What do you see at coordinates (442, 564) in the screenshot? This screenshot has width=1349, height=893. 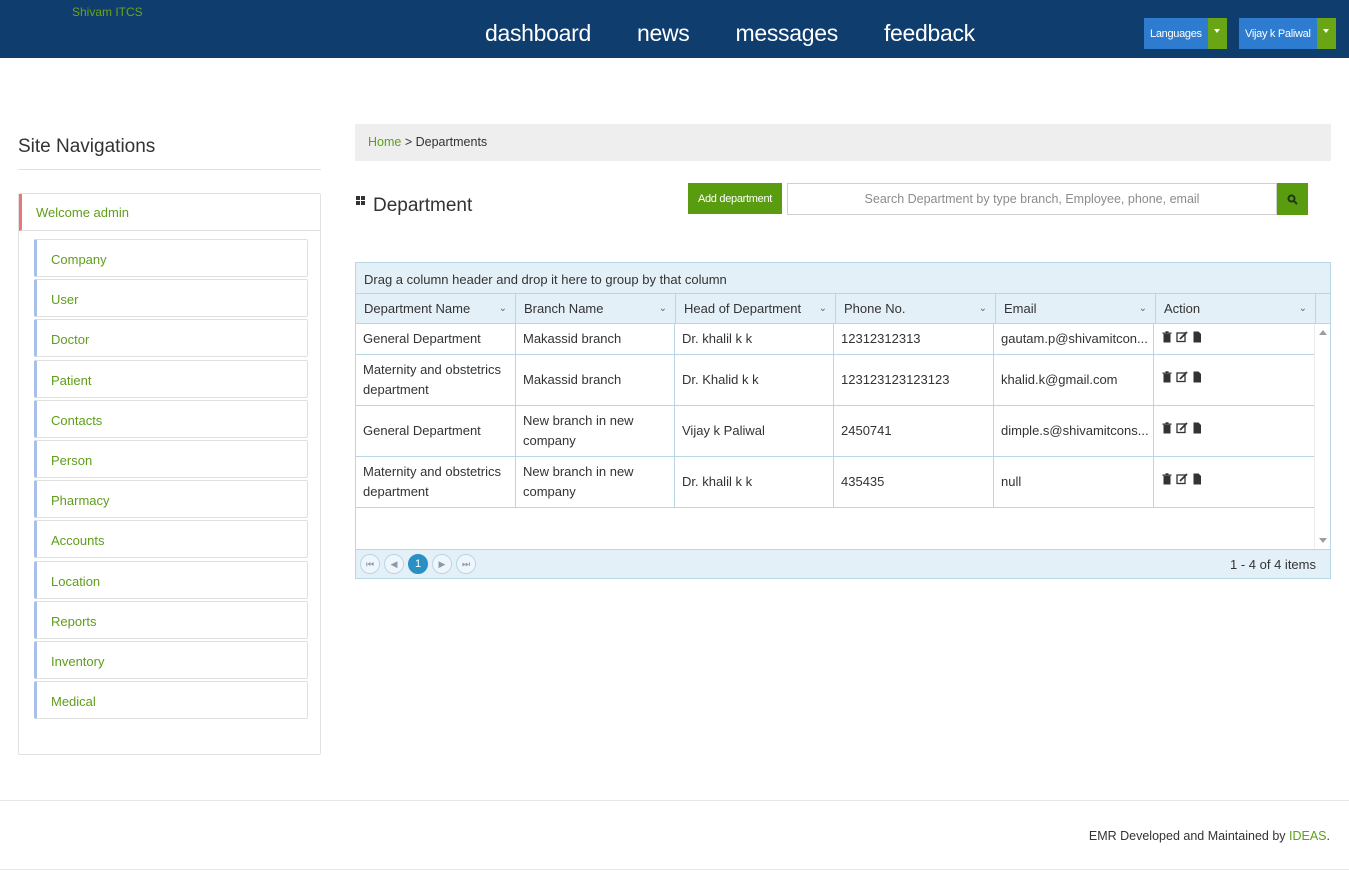 I see `next-page-icon: ▶` at bounding box center [442, 564].